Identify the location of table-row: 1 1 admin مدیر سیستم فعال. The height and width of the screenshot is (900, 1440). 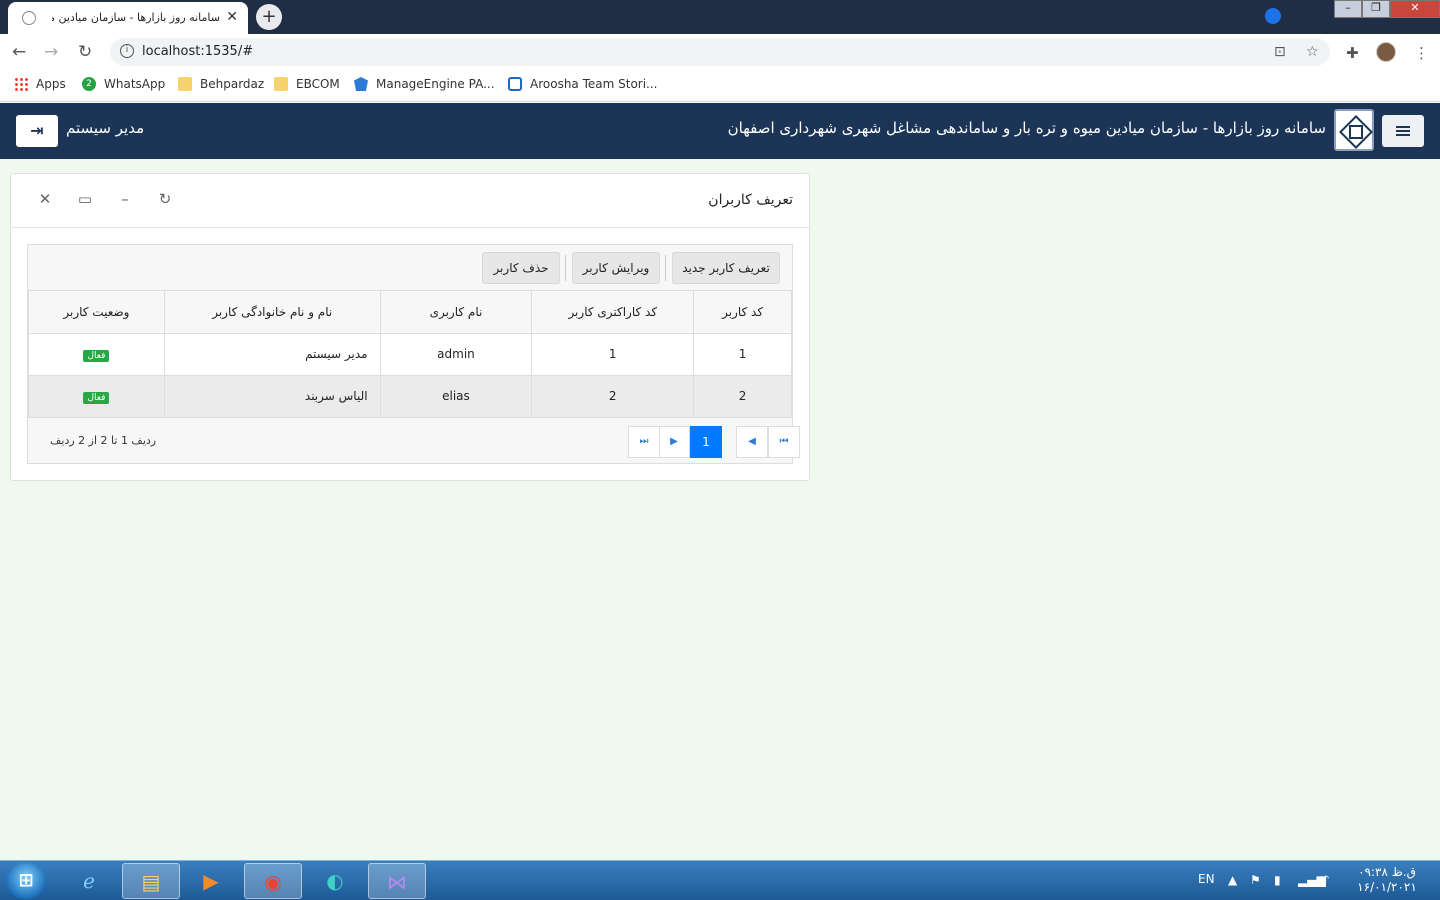
(410, 354).